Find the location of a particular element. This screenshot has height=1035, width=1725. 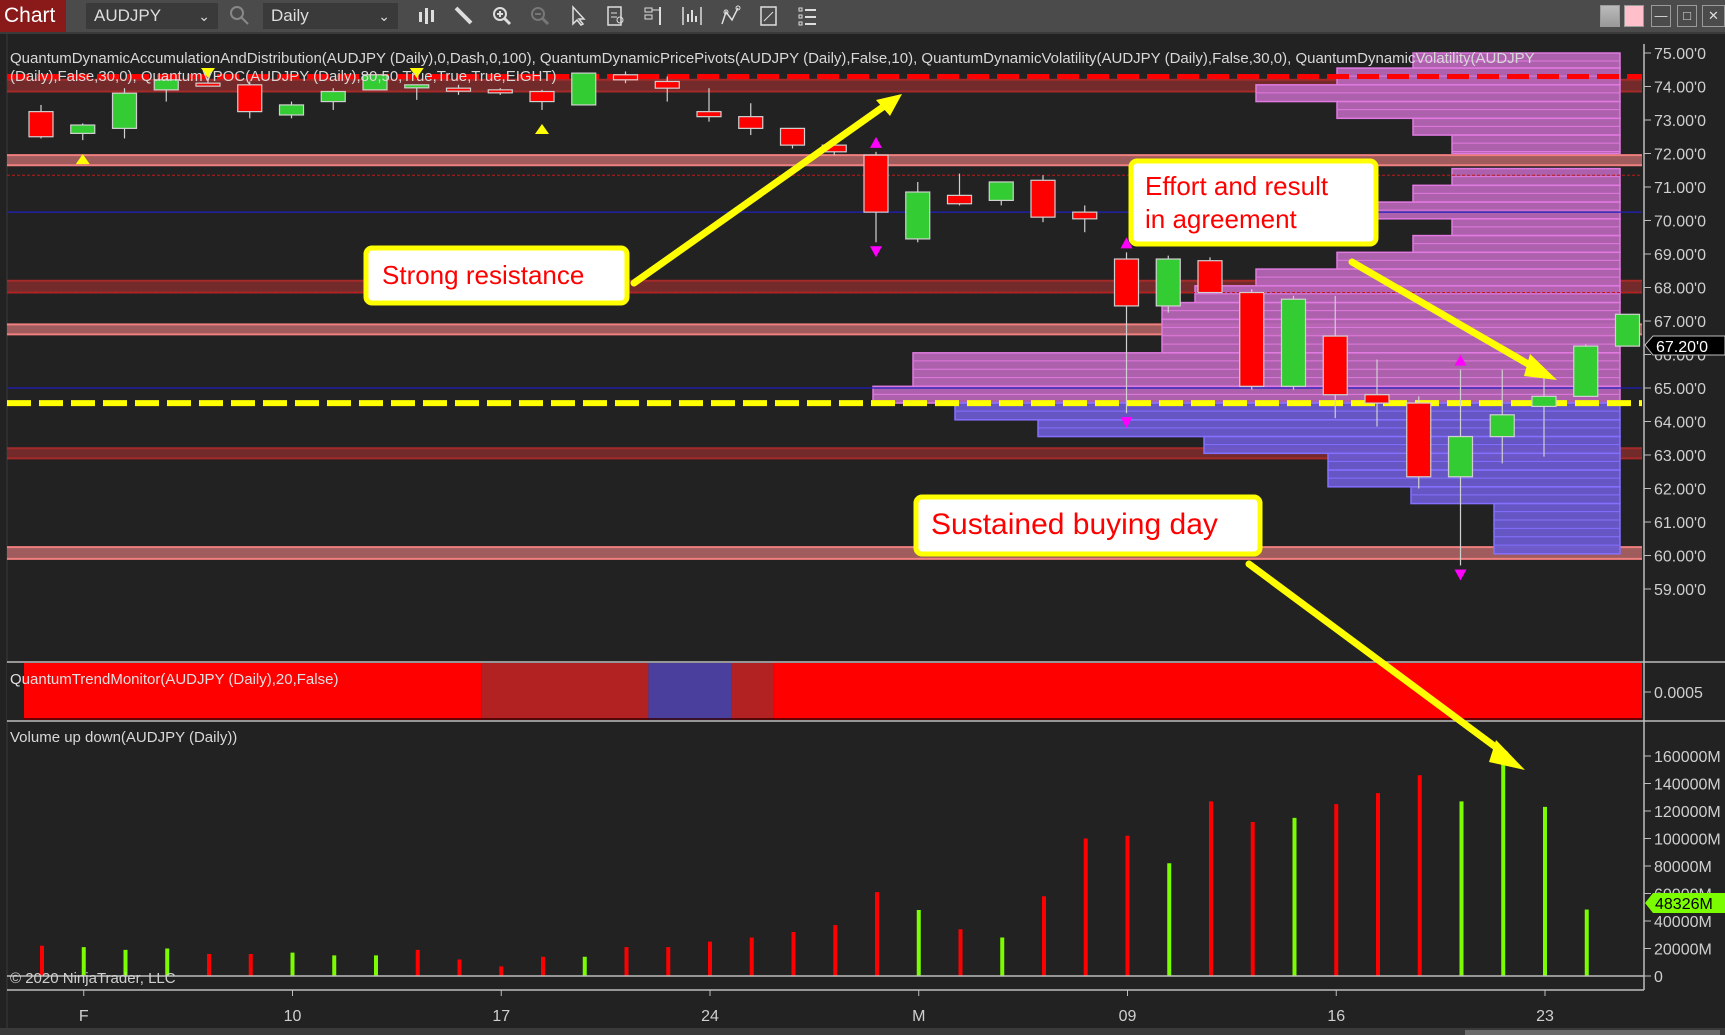

price-axis-label: 64.00'0 is located at coordinates (1680, 423).